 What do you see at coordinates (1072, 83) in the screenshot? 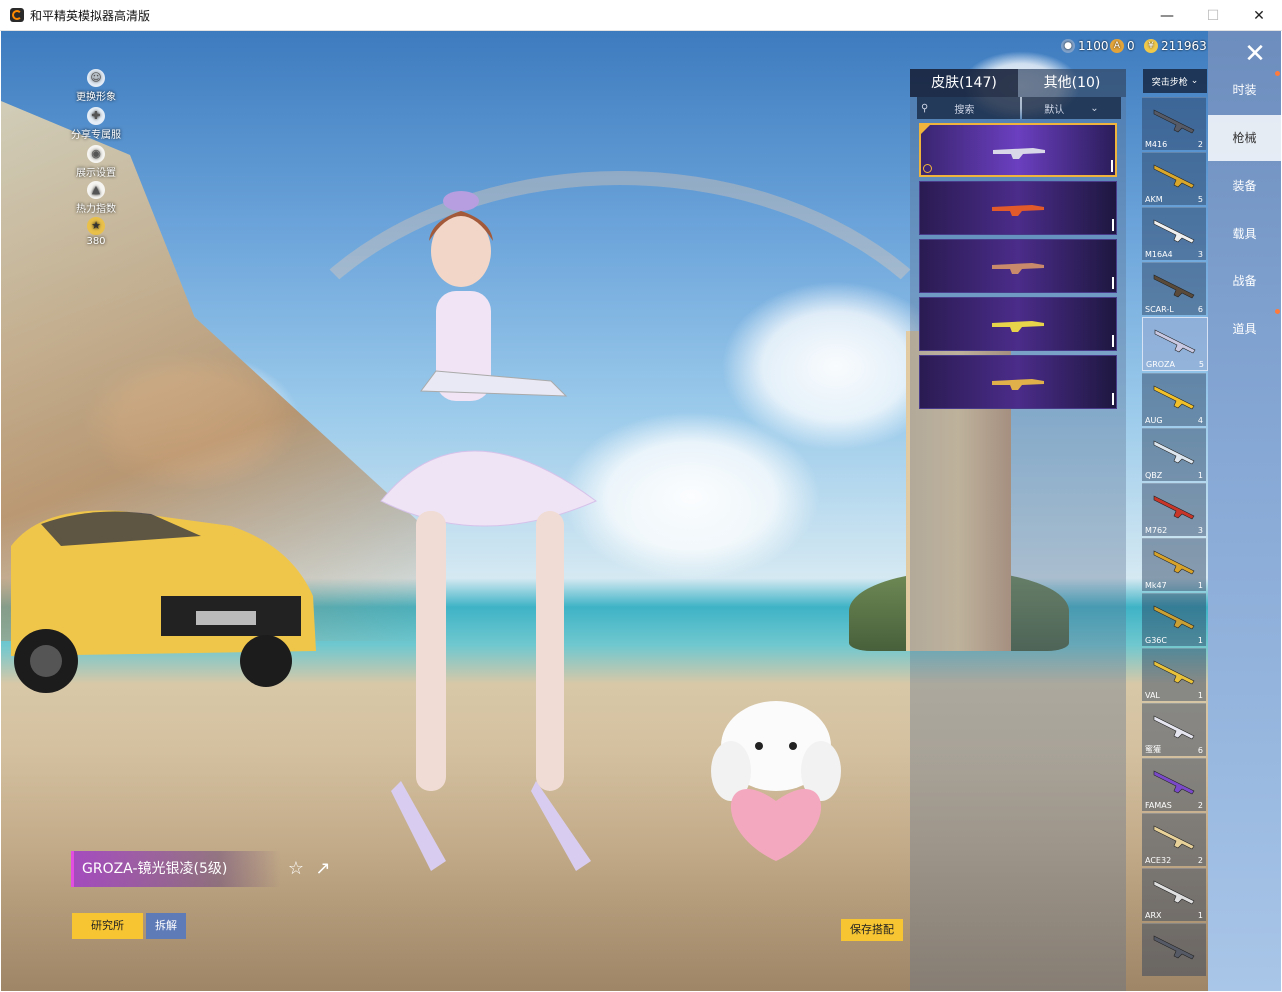
I see `tab-others: 其他(10)` at bounding box center [1072, 83].